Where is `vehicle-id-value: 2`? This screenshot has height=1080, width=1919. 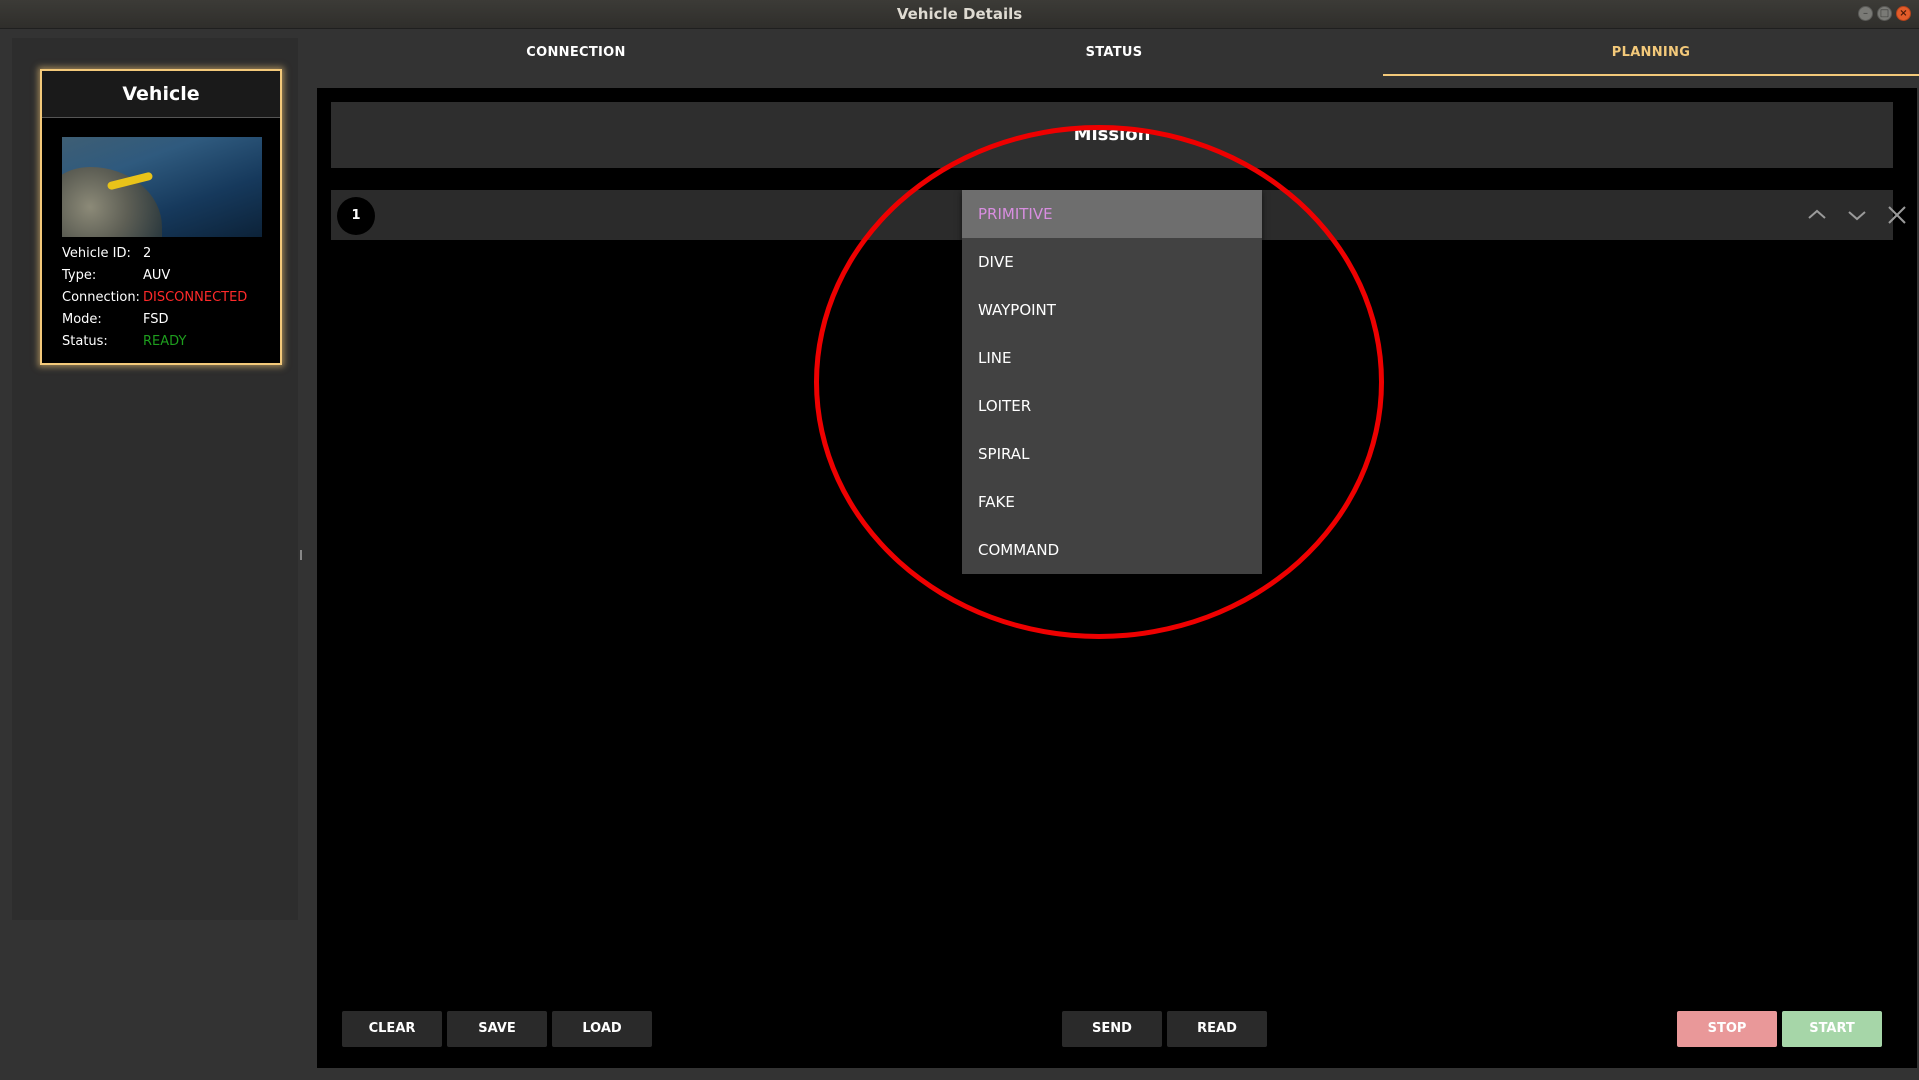 vehicle-id-value: 2 is located at coordinates (147, 253).